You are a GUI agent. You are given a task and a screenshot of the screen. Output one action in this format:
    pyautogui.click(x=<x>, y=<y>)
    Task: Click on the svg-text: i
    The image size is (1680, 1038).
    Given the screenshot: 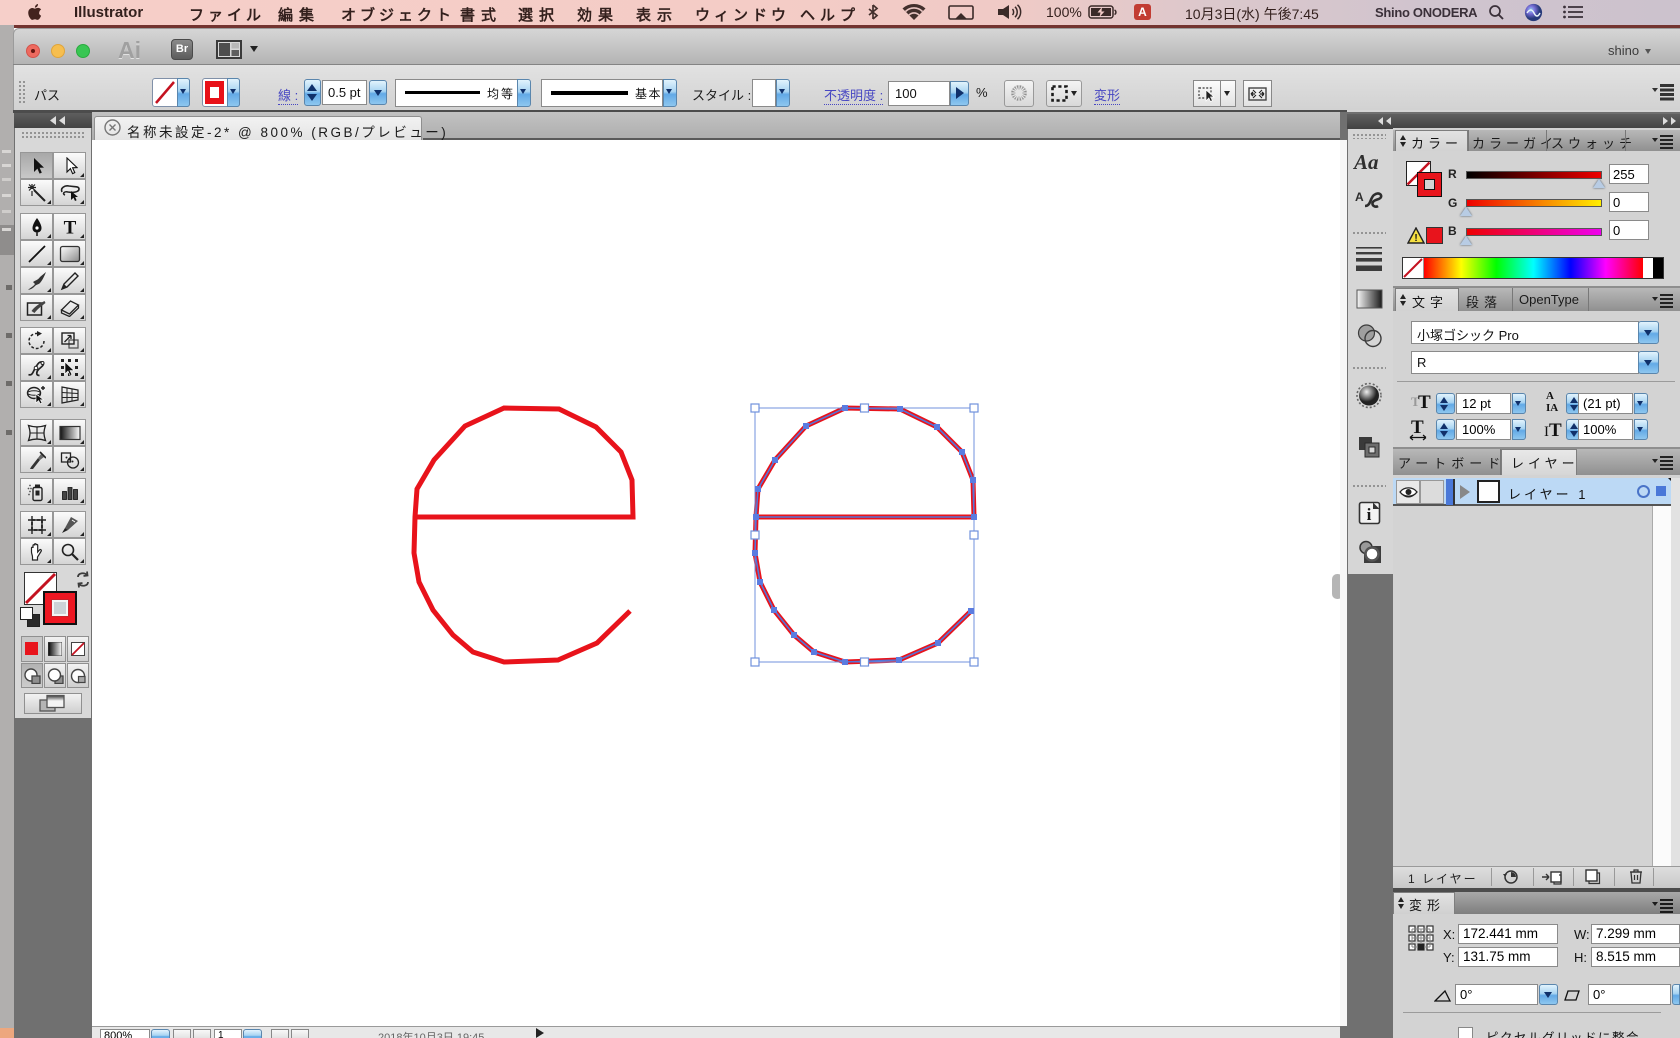 What is the action you would take?
    pyautogui.click(x=1369, y=514)
    